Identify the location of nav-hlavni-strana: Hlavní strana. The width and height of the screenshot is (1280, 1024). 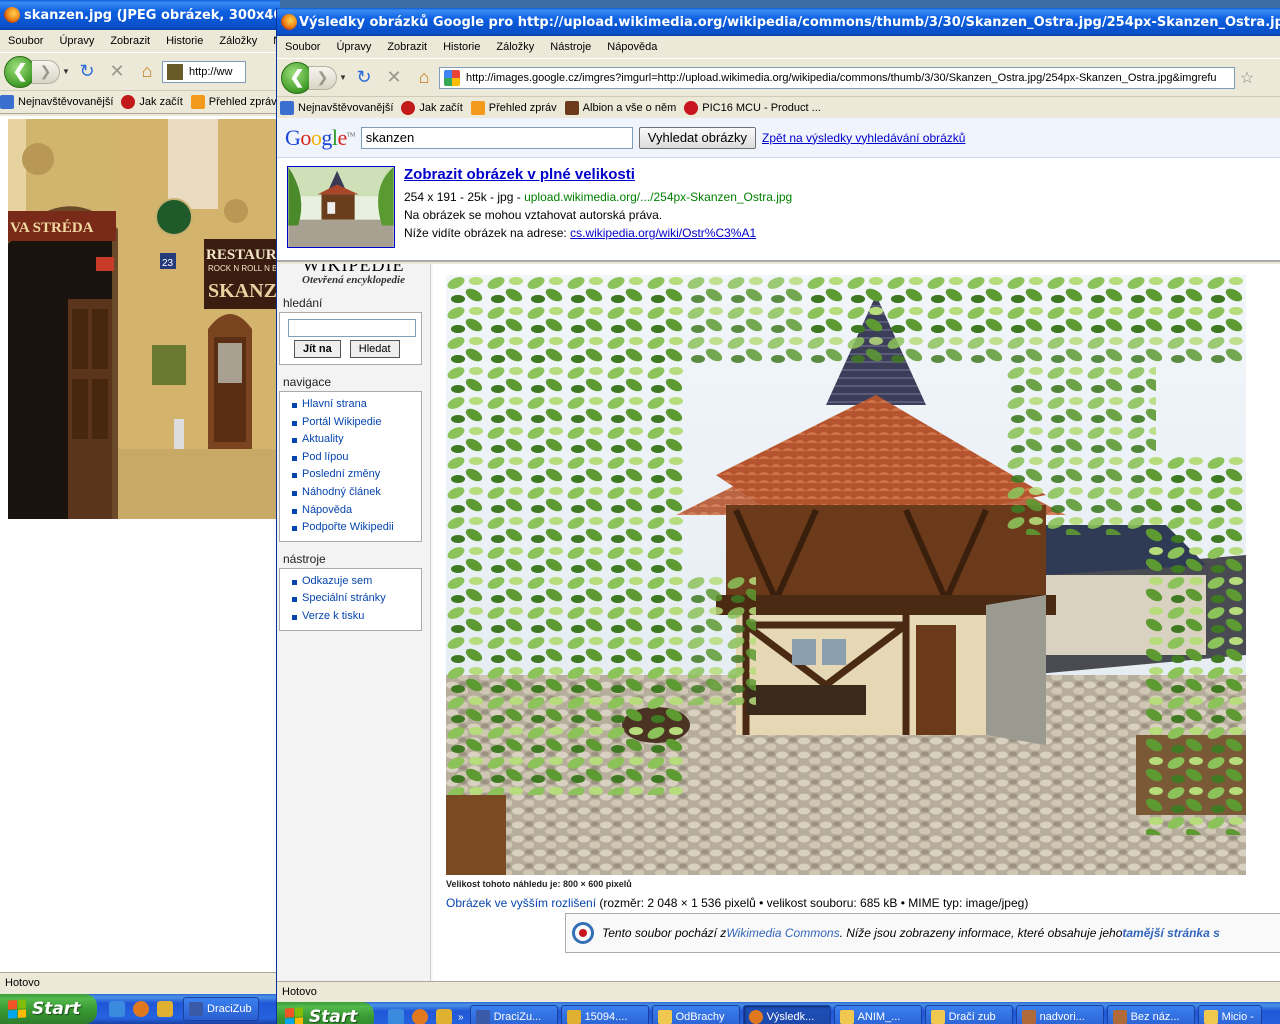
(355, 405).